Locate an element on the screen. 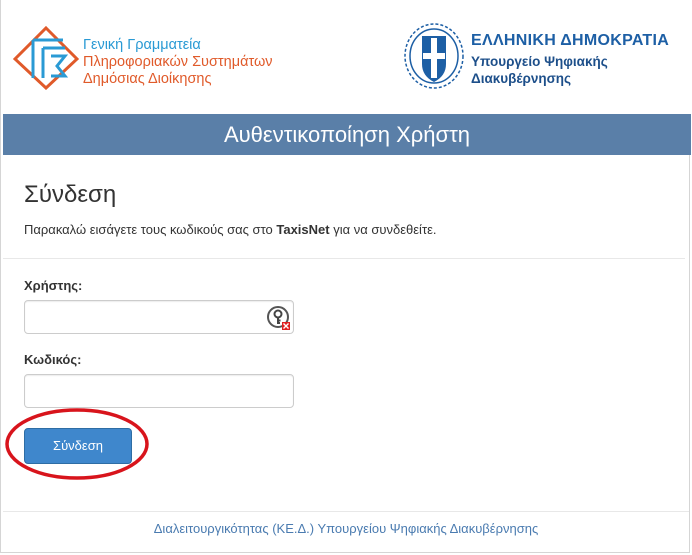  greek-emblem-icon is located at coordinates (434, 56).